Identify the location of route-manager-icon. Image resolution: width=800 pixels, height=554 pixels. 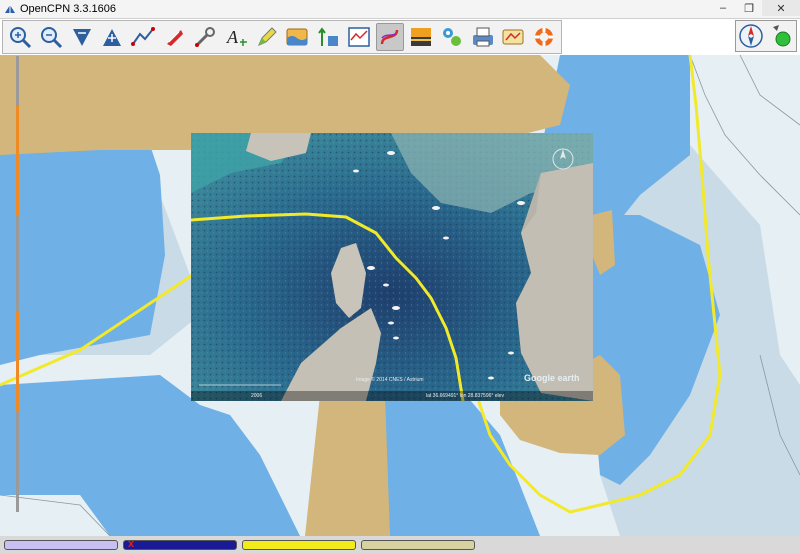
(513, 37).